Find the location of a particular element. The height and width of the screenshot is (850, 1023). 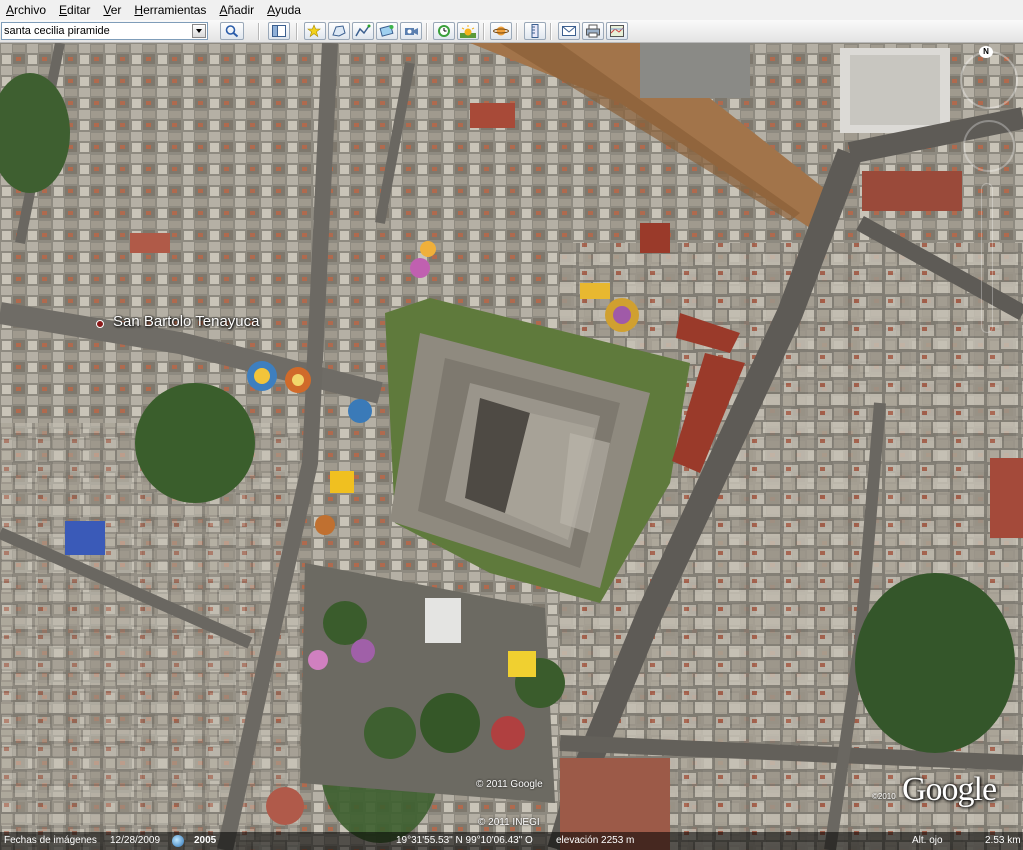

ruler-button is located at coordinates (535, 31).